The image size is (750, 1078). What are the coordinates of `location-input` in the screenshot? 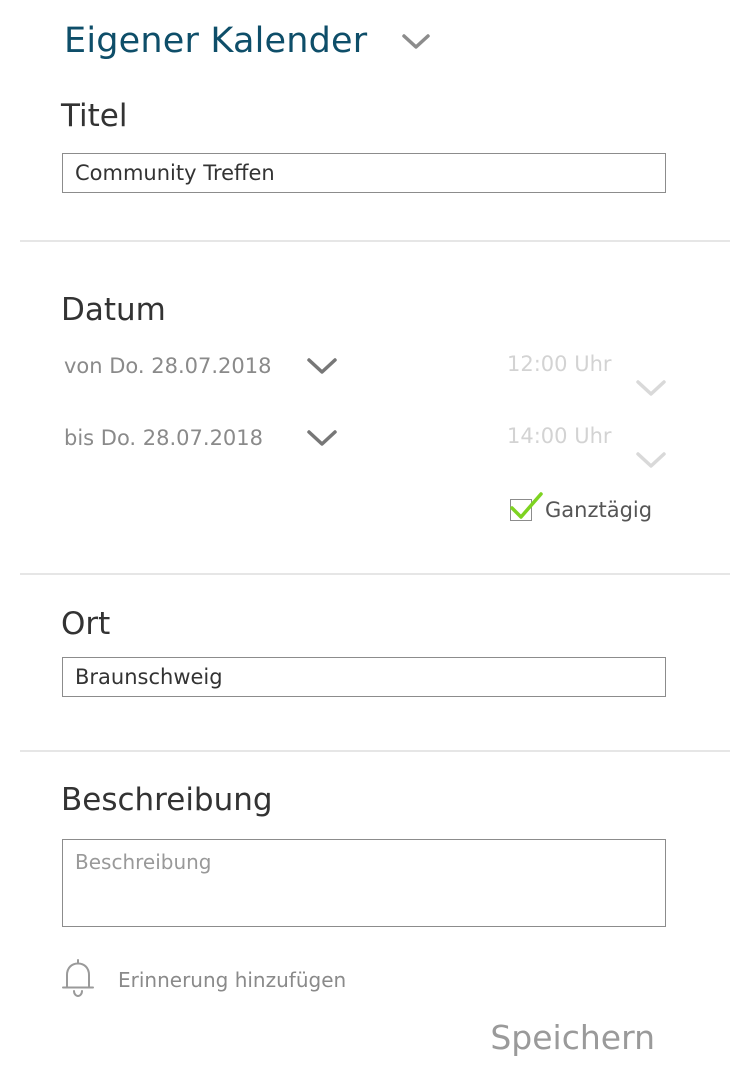 It's located at (364, 677).